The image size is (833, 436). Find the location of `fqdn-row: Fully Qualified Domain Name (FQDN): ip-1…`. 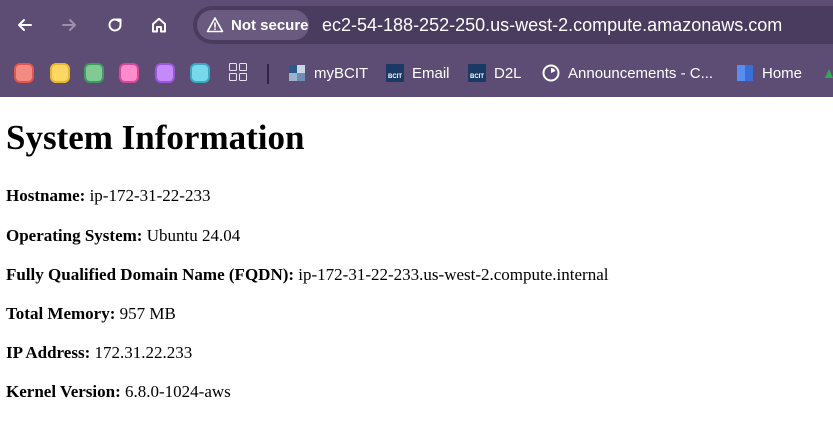

fqdn-row: Fully Qualified Domain Name (FQDN): ip-1… is located at coordinates (307, 275).